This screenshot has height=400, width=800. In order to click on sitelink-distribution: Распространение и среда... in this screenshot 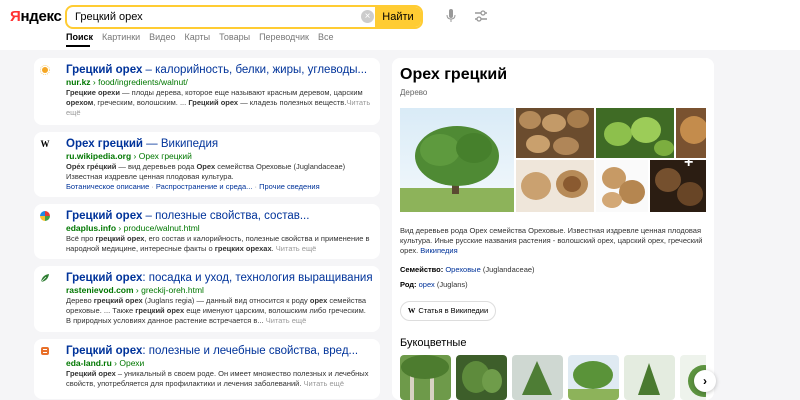, I will do `click(204, 186)`.